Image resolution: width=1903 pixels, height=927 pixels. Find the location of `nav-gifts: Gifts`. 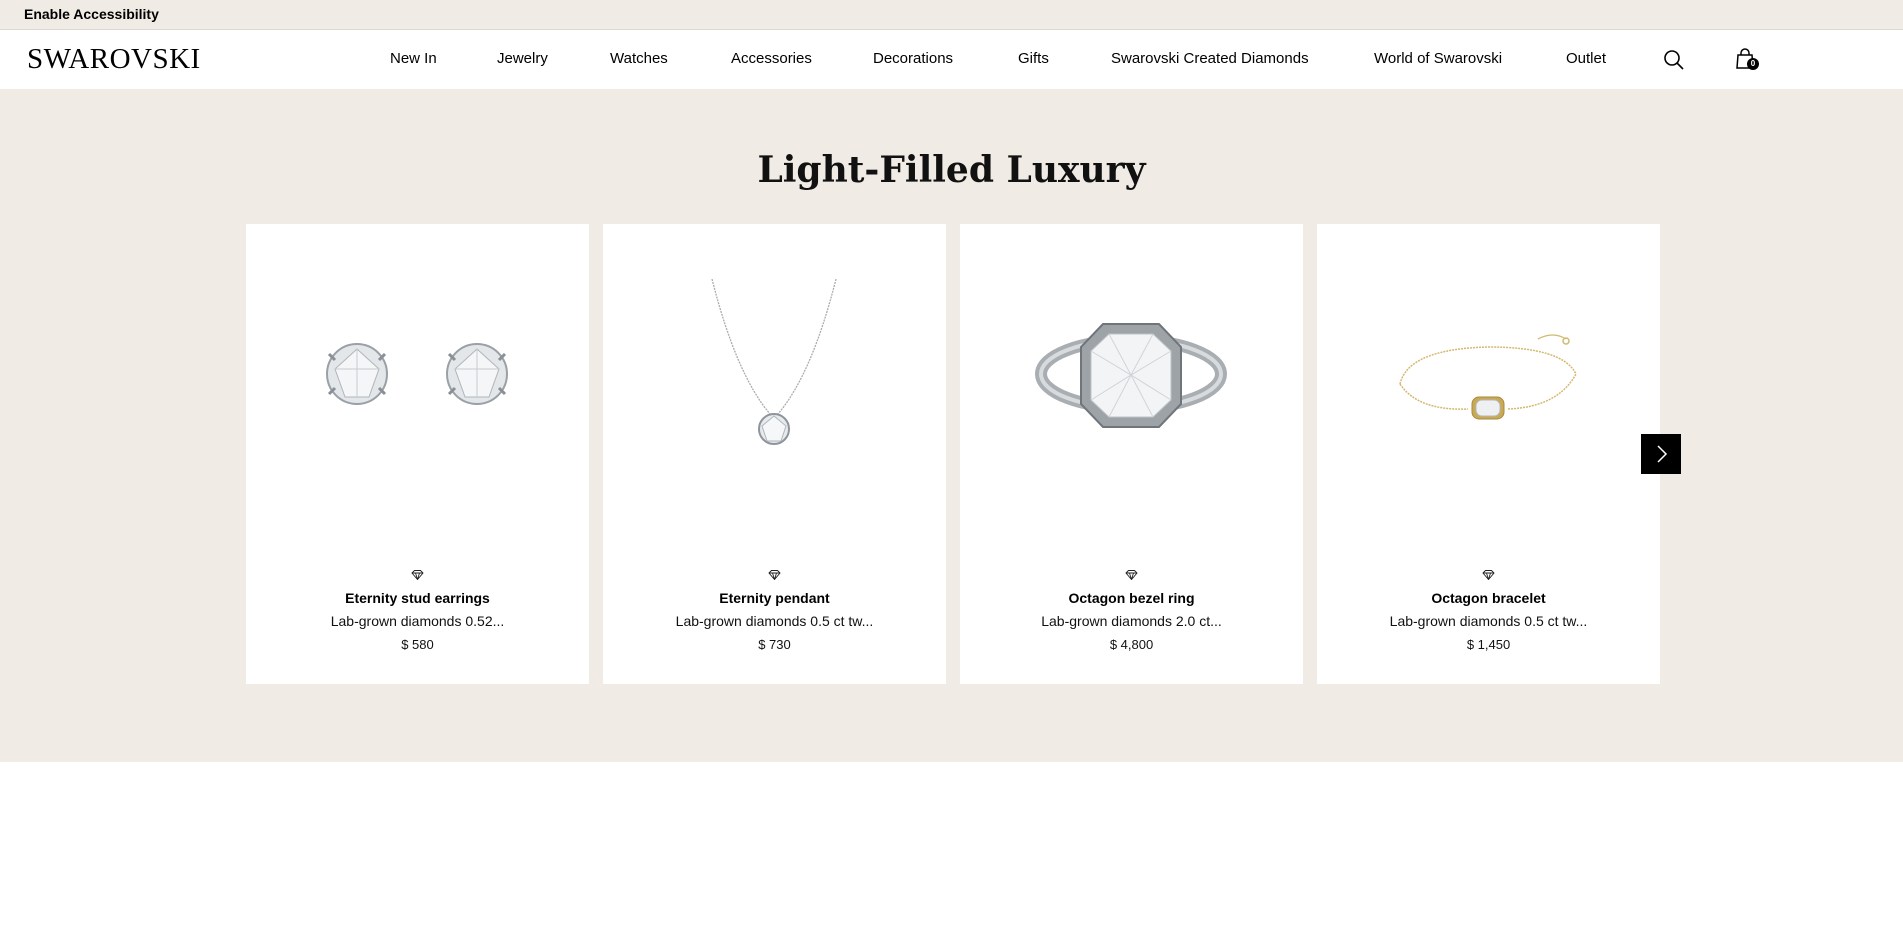

nav-gifts: Gifts is located at coordinates (1033, 58).